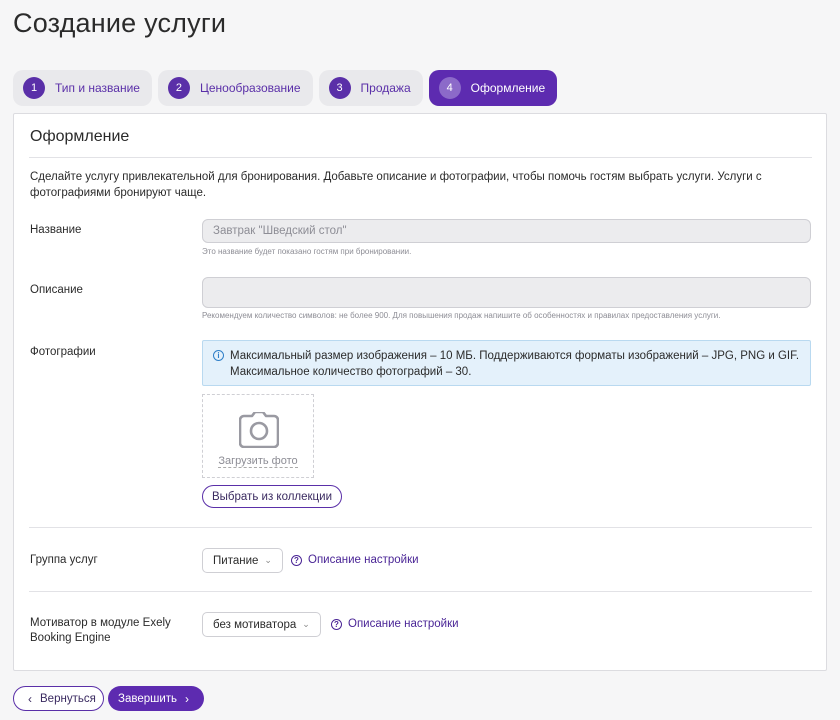 The image size is (840, 720). Describe the element at coordinates (351, 372) in the screenshot. I see `info-line-2: Максимальное количество фотографий – 30.` at that location.